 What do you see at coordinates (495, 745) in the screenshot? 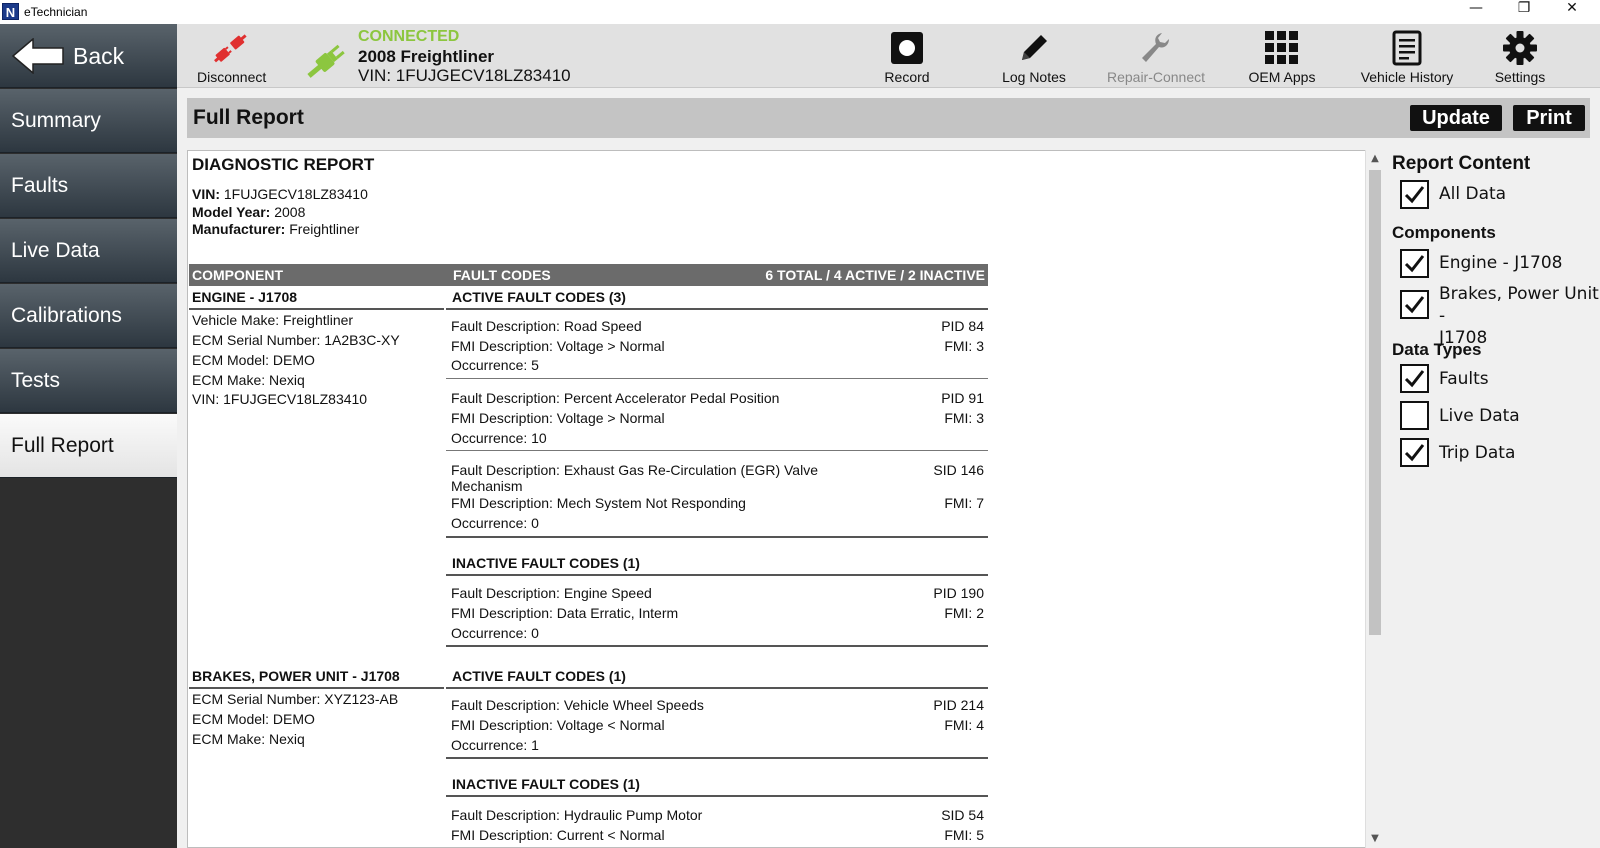
I see `occurrence: Occurrence: 1` at bounding box center [495, 745].